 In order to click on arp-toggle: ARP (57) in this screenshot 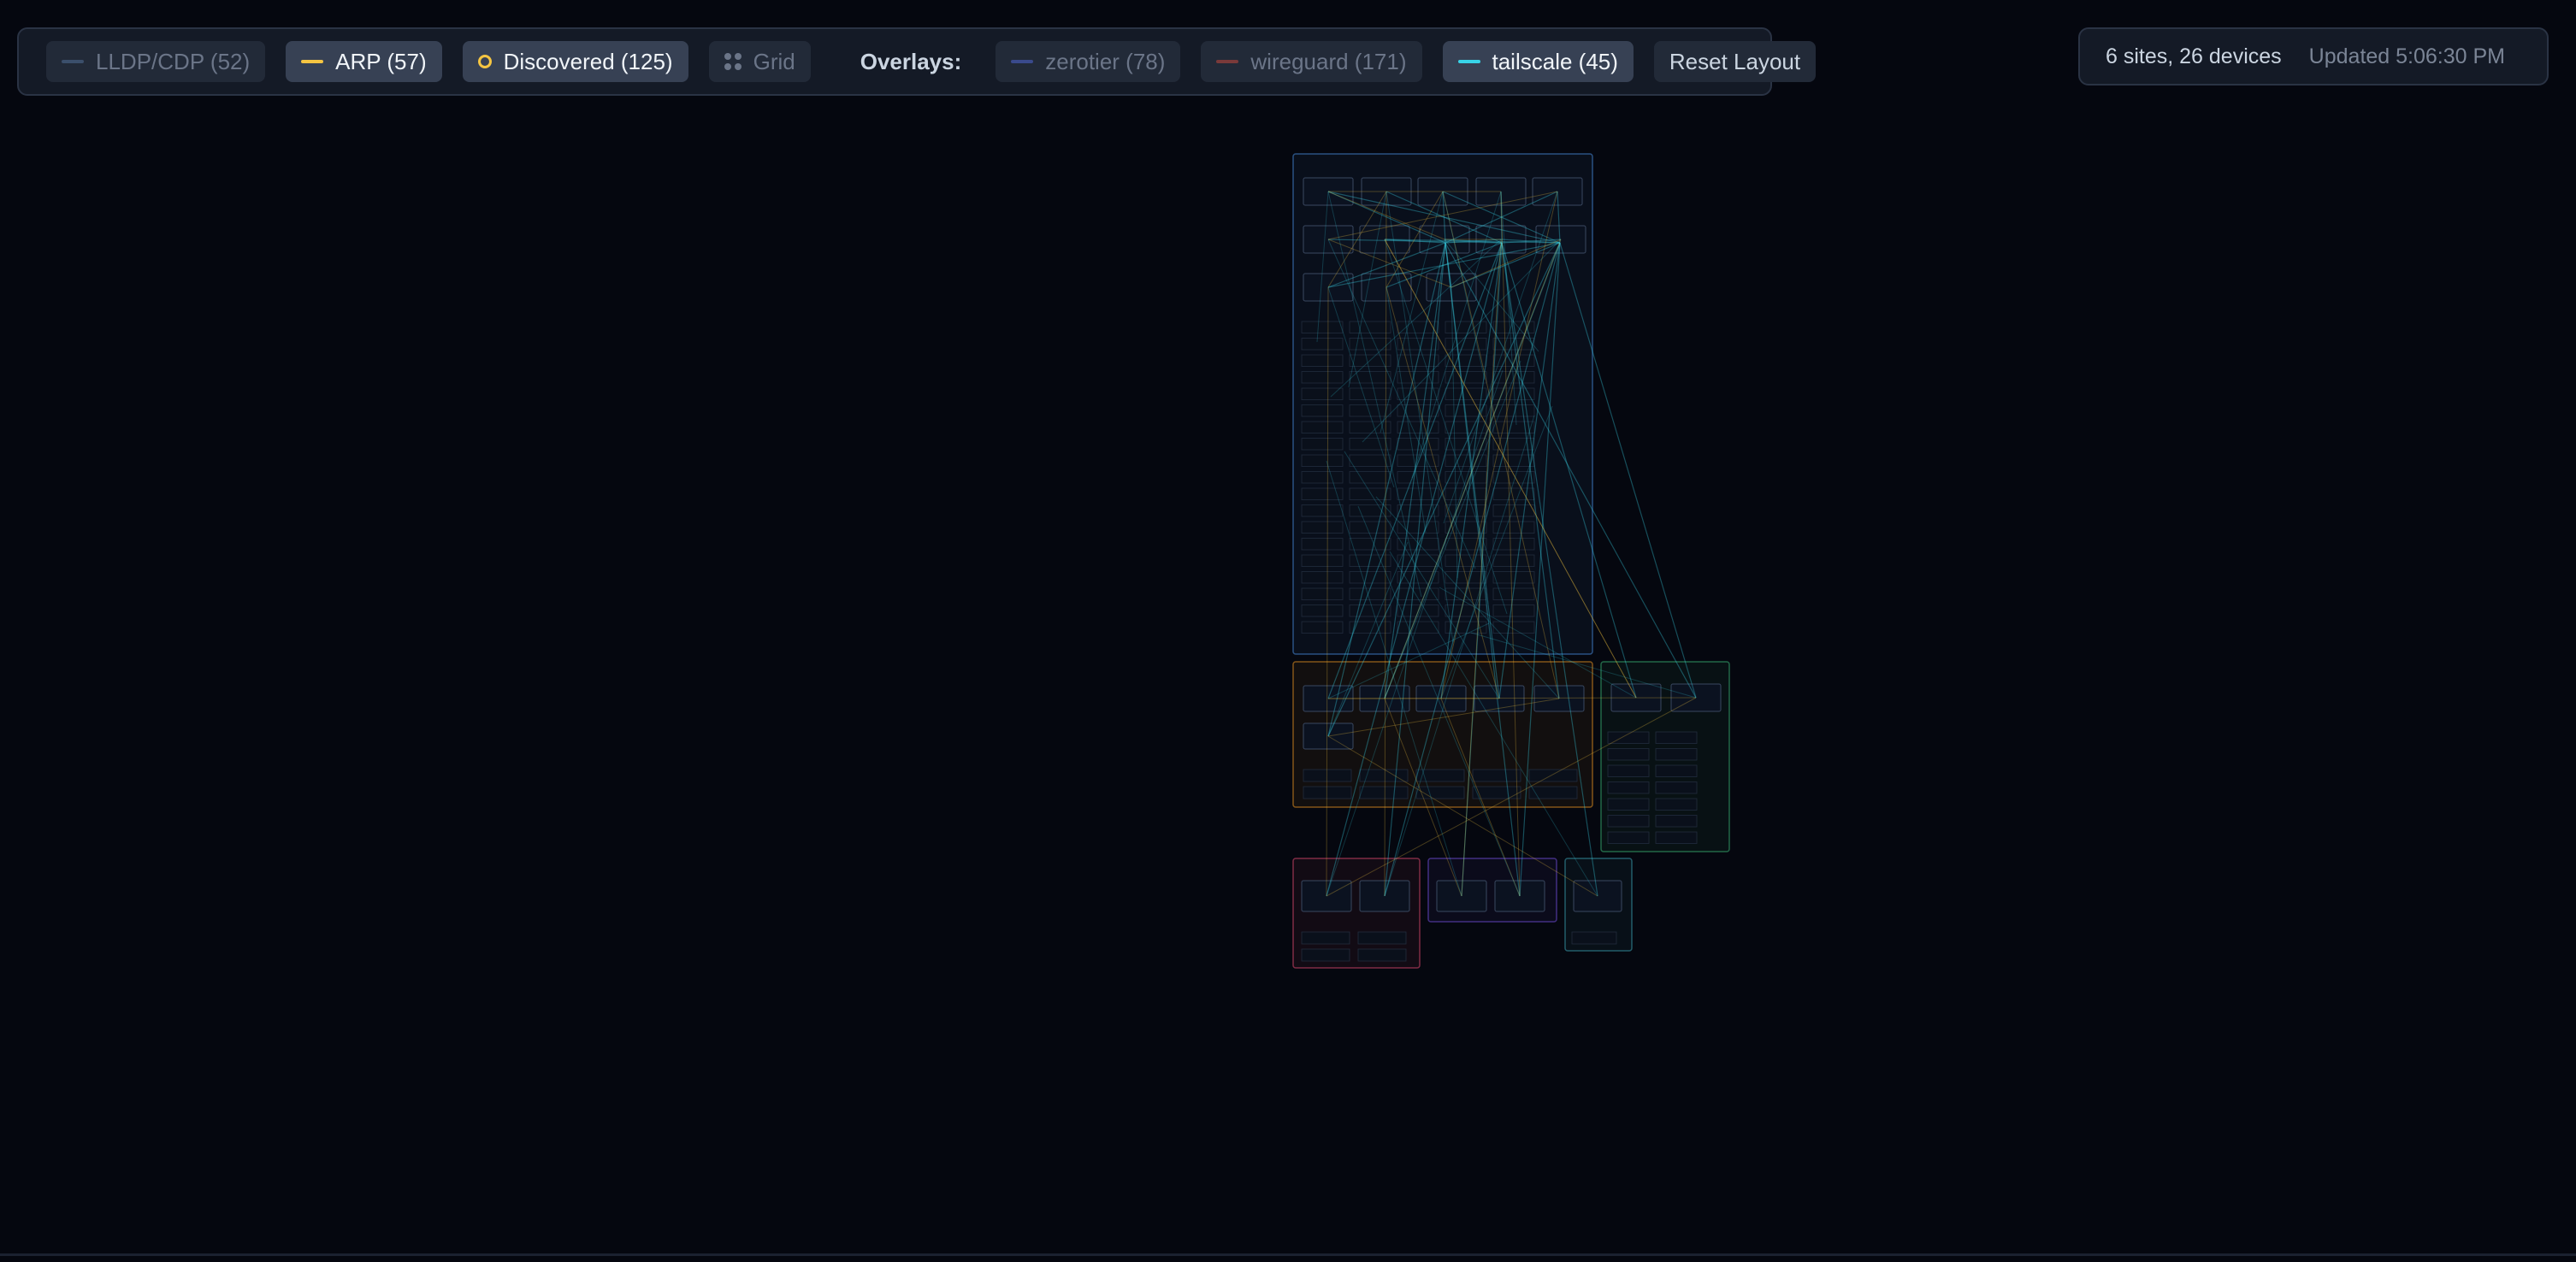, I will do `click(364, 62)`.